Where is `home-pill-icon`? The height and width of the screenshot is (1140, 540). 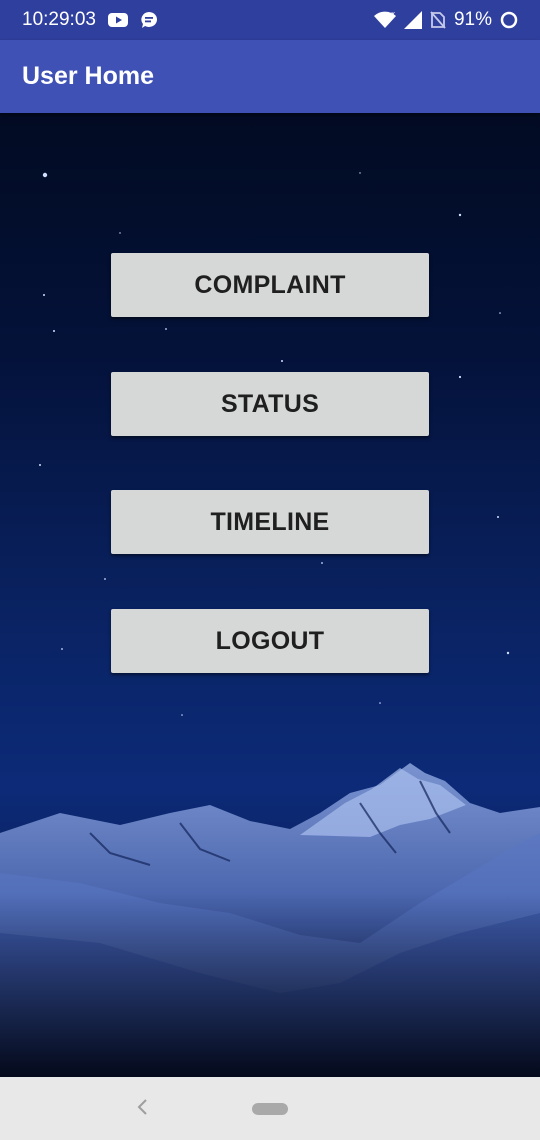
home-pill-icon is located at coordinates (270, 1109).